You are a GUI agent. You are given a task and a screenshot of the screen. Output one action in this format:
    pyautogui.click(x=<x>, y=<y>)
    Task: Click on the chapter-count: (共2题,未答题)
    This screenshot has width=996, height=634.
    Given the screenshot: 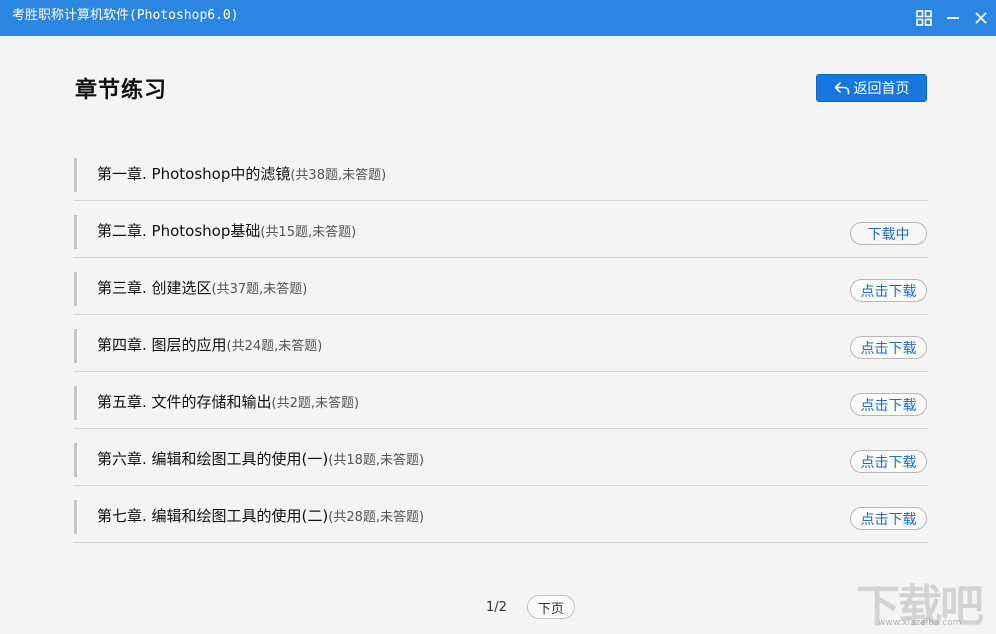 What is the action you would take?
    pyautogui.click(x=315, y=403)
    